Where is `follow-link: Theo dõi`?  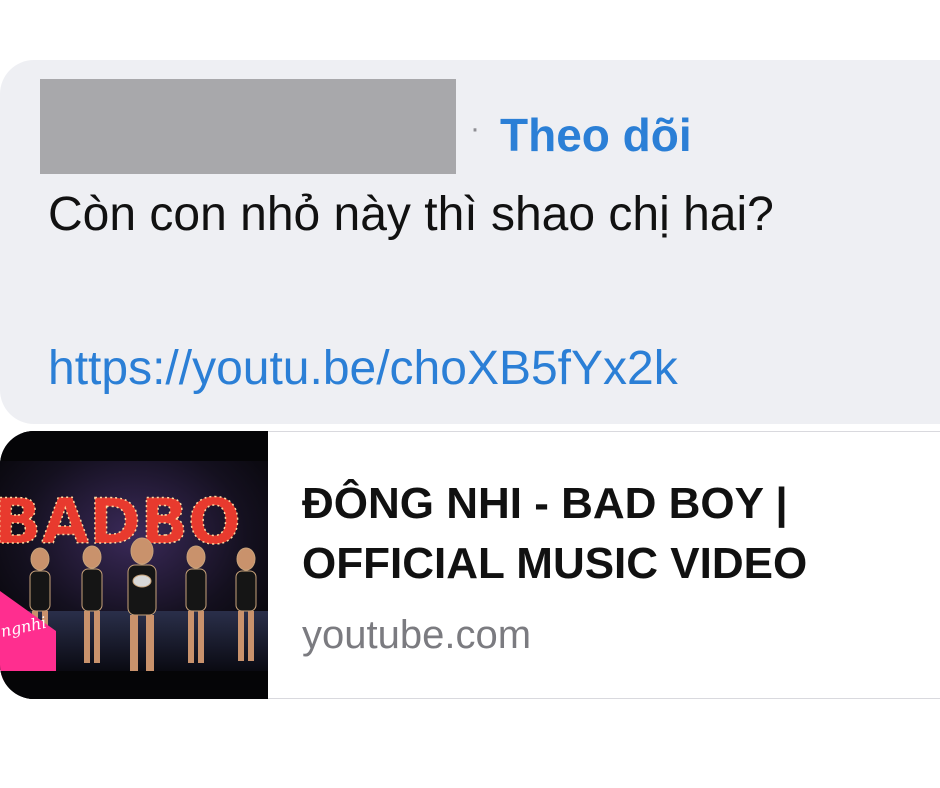 follow-link: Theo dõi is located at coordinates (596, 135).